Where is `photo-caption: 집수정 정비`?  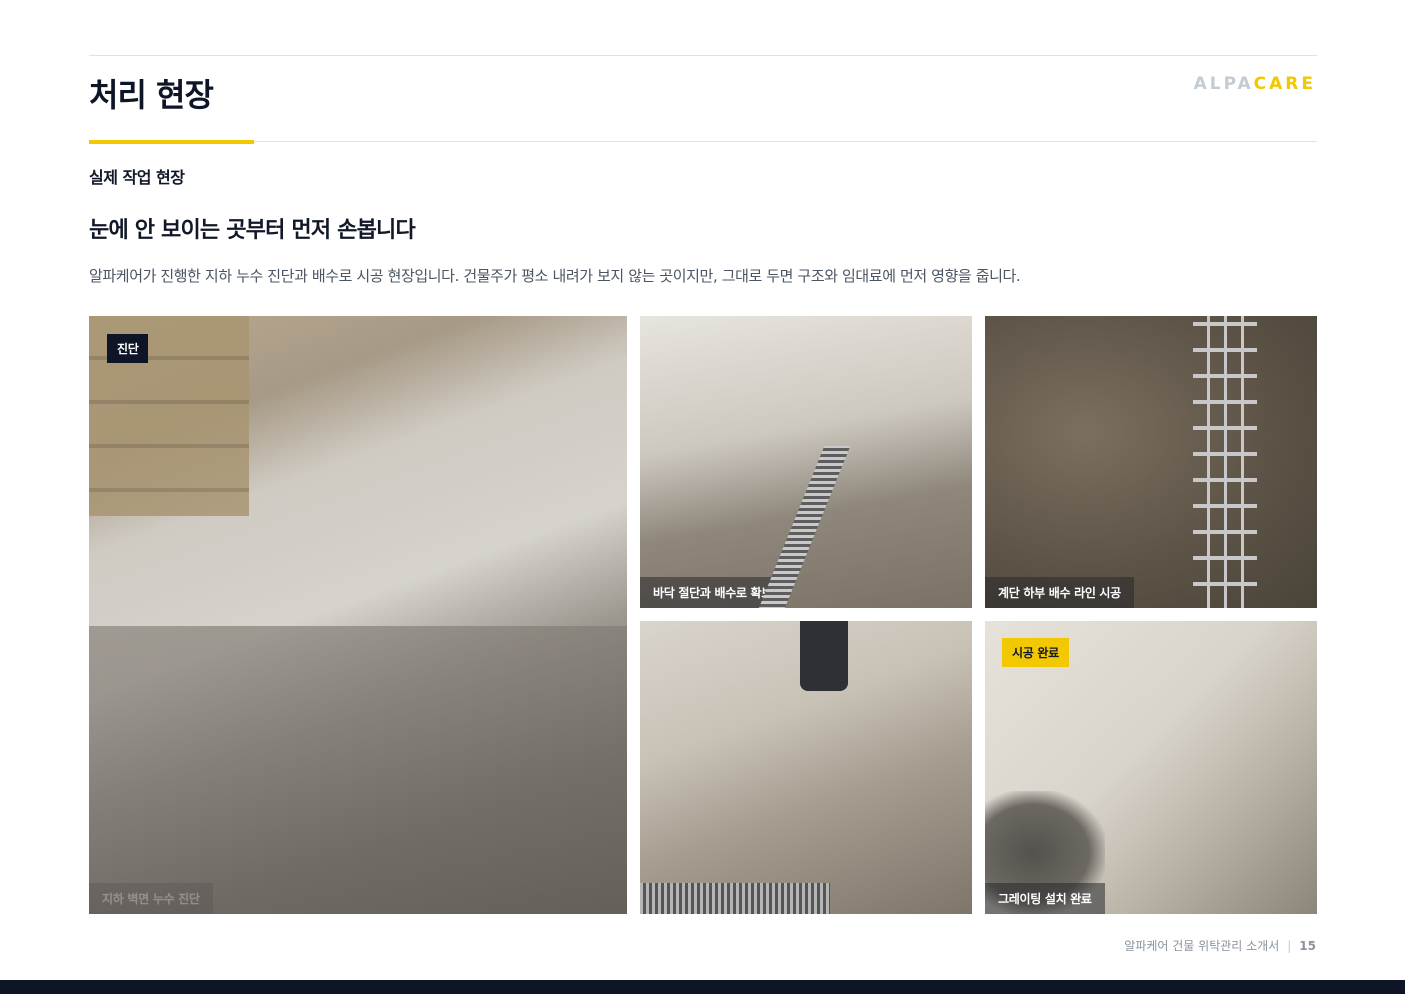
photo-caption: 집수정 정비 is located at coordinates (682, 898).